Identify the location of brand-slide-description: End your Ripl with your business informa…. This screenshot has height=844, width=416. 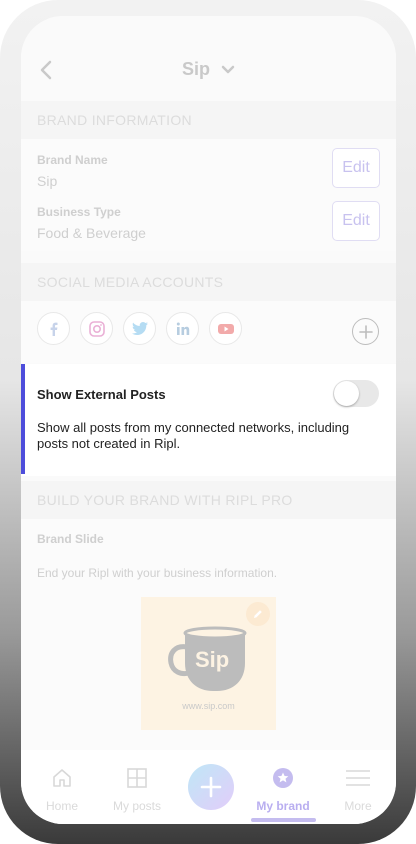
(157, 573).